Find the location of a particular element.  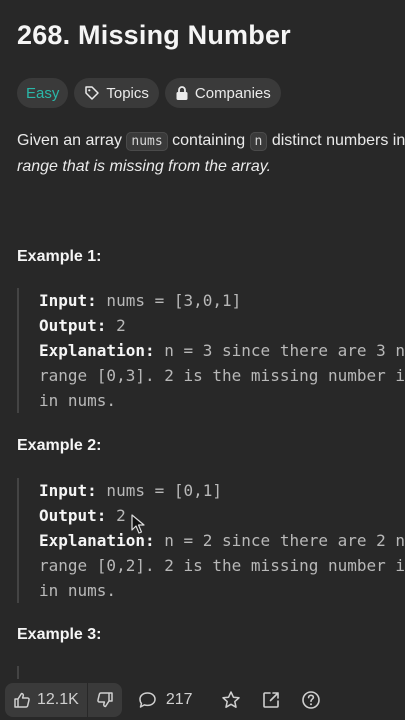

companies-button: Companies is located at coordinates (222, 93).